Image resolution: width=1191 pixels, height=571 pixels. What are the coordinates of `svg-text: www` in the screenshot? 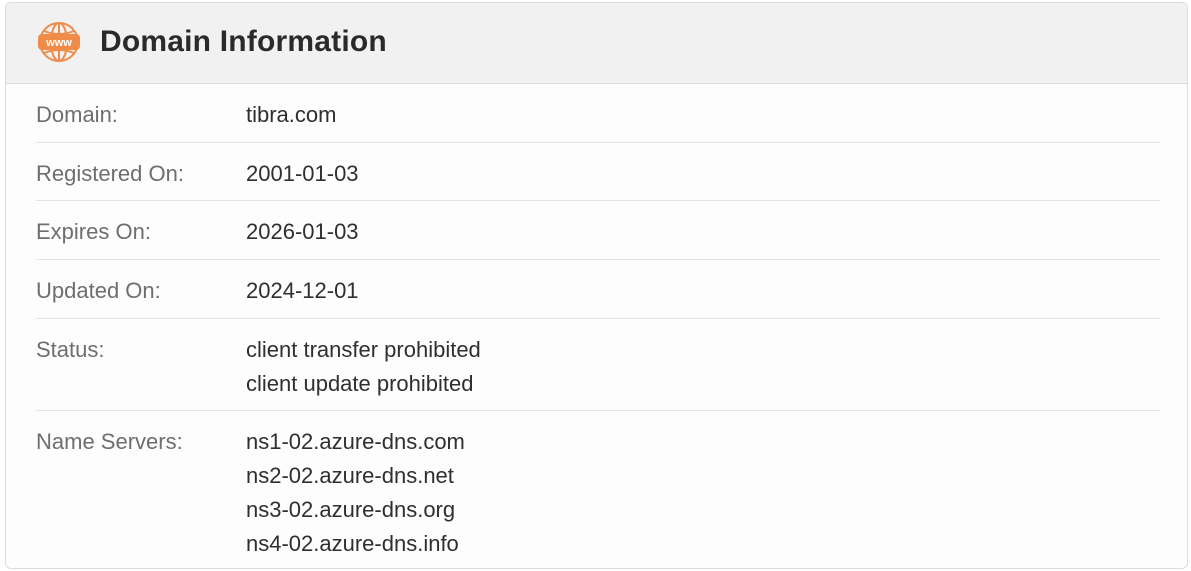 It's located at (58, 43).